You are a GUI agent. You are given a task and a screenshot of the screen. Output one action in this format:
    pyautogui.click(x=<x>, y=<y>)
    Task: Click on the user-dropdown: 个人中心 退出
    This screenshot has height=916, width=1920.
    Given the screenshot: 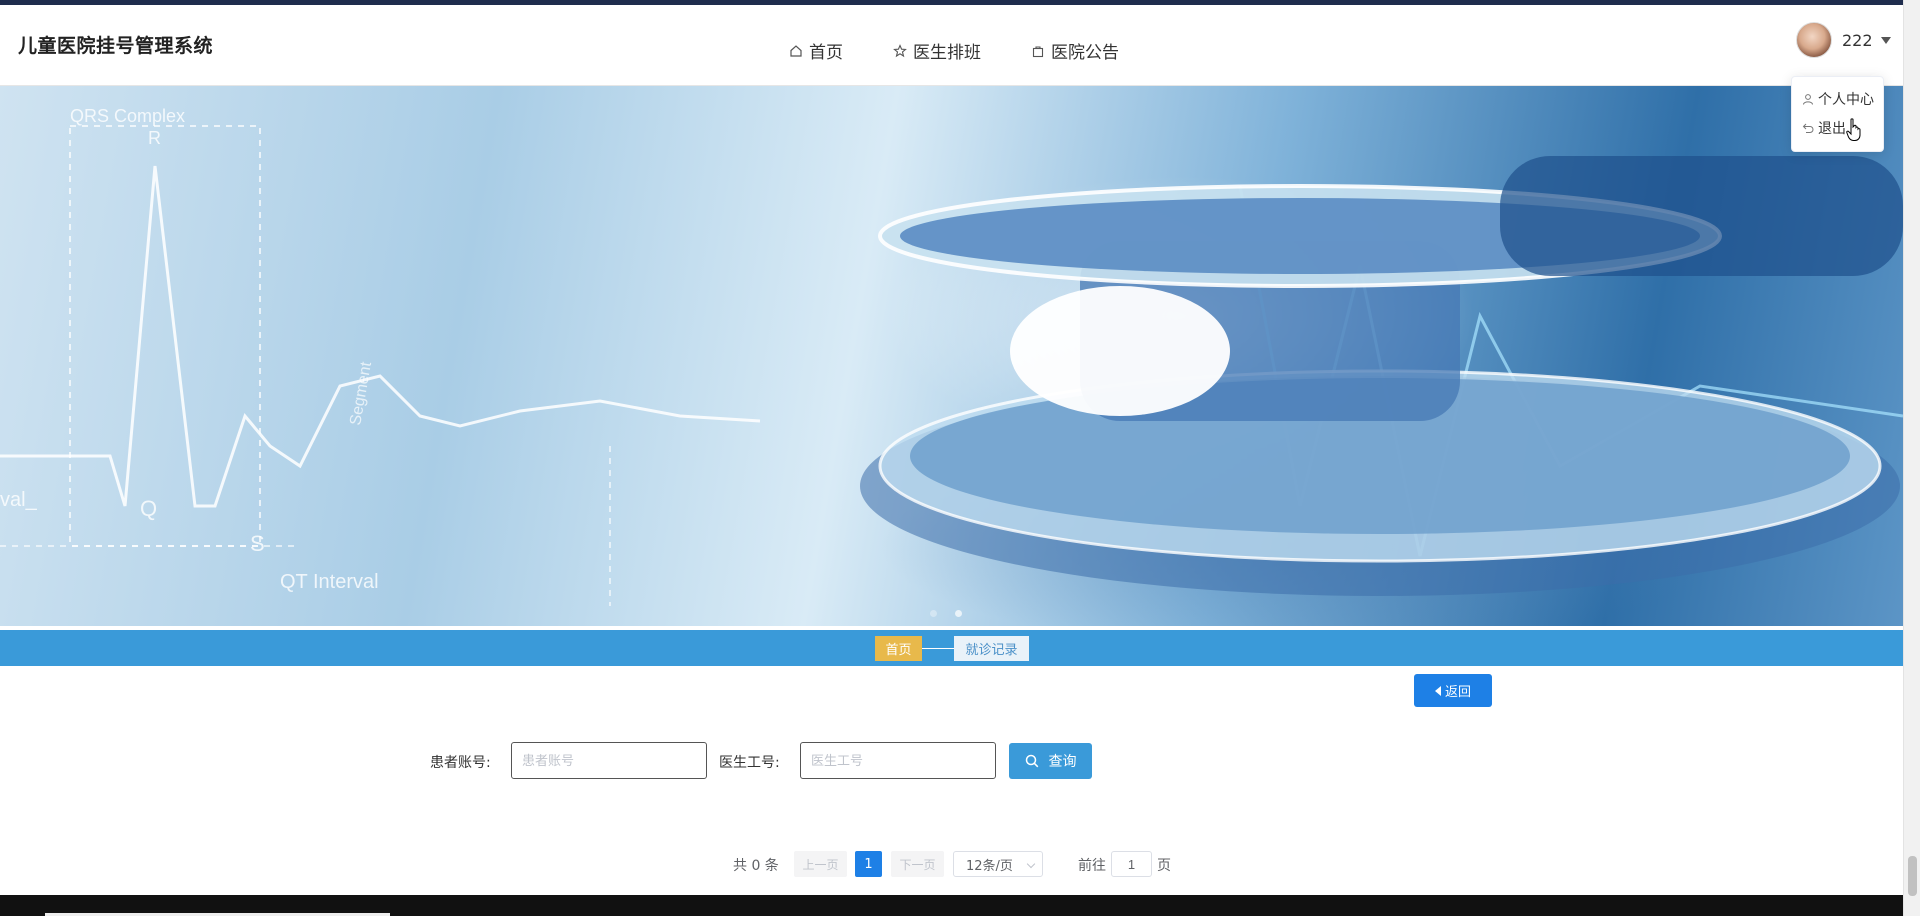 What is the action you would take?
    pyautogui.click(x=1837, y=114)
    